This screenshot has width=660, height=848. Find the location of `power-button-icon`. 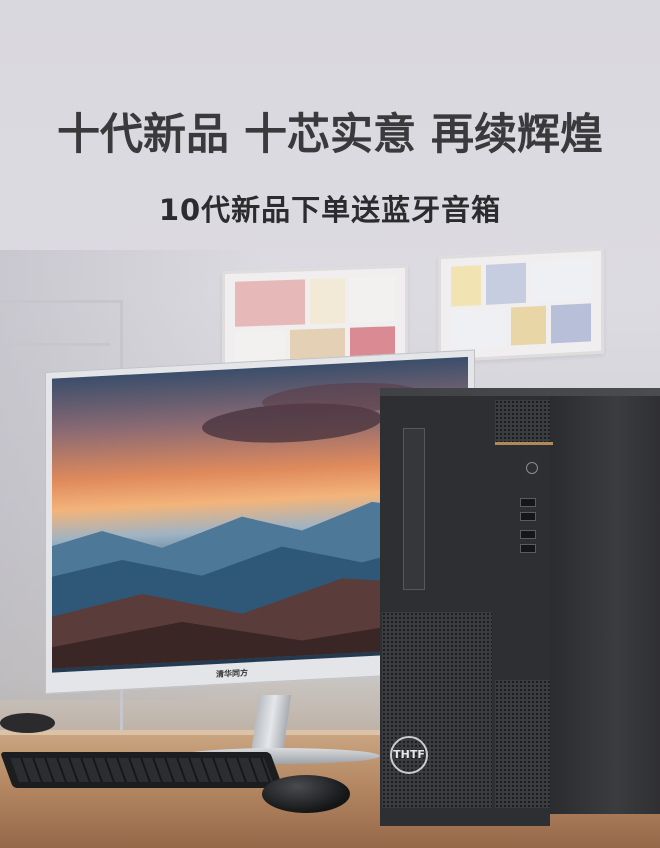

power-button-icon is located at coordinates (532, 468).